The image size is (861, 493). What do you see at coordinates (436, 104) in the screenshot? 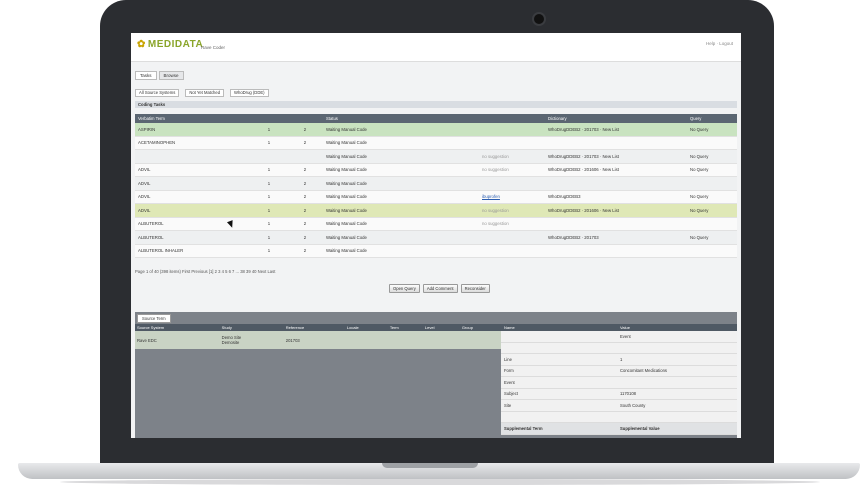
I see `panel-title: Coding Tasks` at bounding box center [436, 104].